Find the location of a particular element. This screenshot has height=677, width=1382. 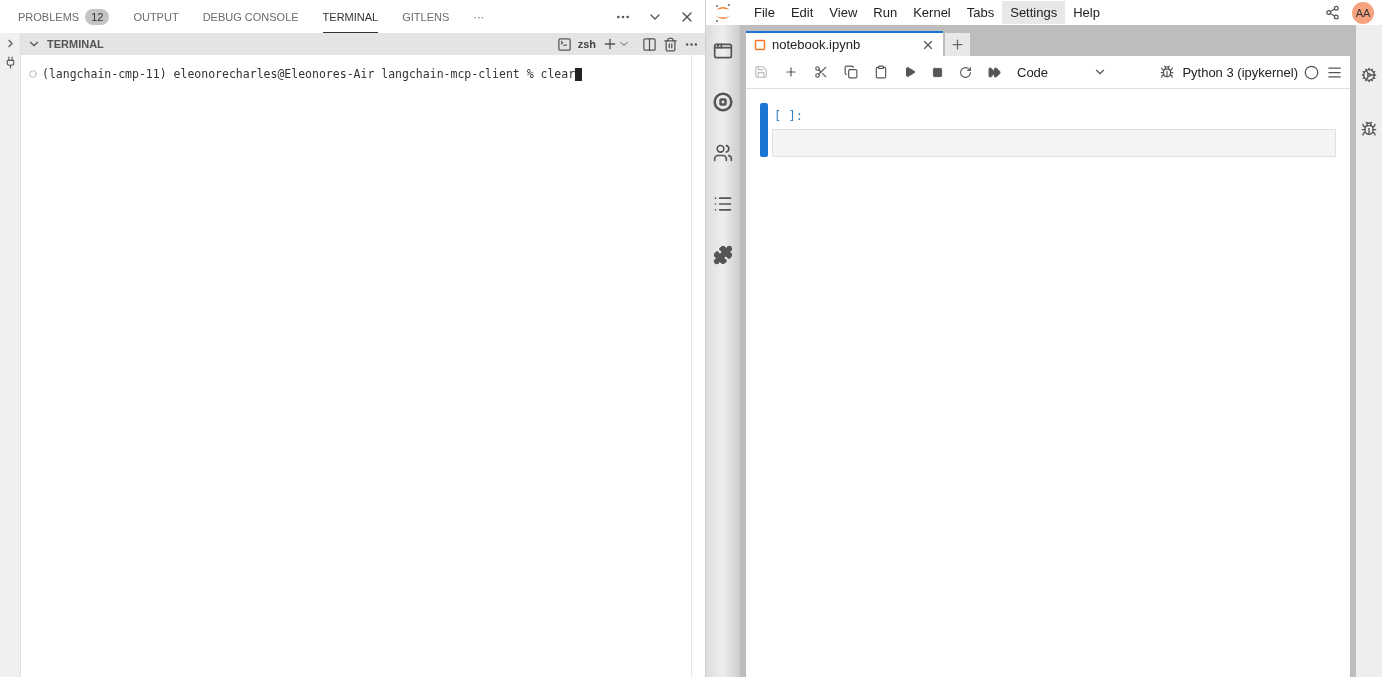

stop-icon is located at coordinates (937, 72).